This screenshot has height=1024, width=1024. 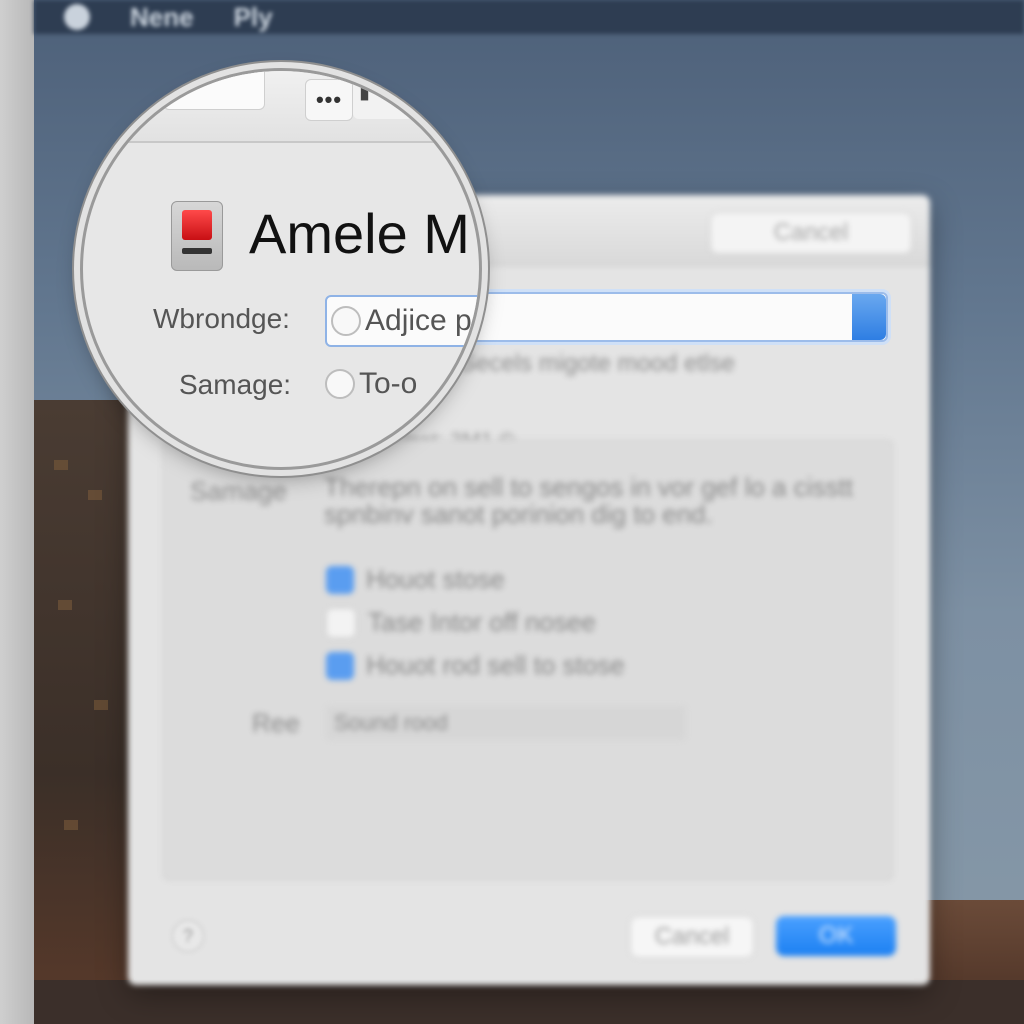 I want to click on menu-item-edit: Ply, so click(x=253, y=17).